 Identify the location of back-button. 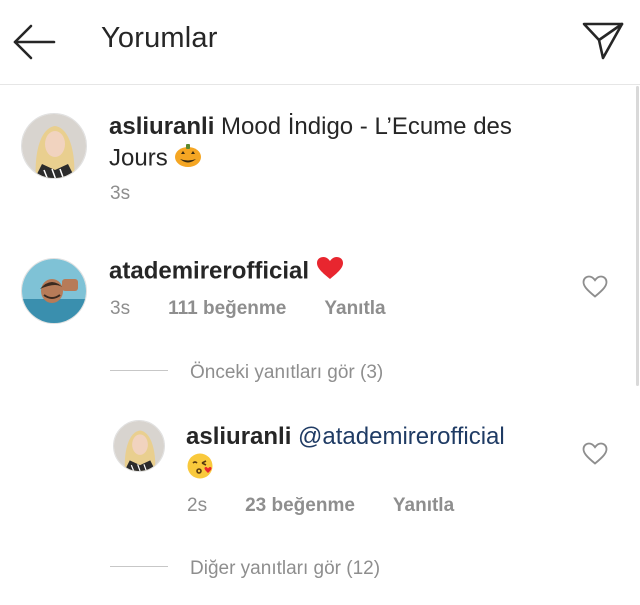
(35, 42).